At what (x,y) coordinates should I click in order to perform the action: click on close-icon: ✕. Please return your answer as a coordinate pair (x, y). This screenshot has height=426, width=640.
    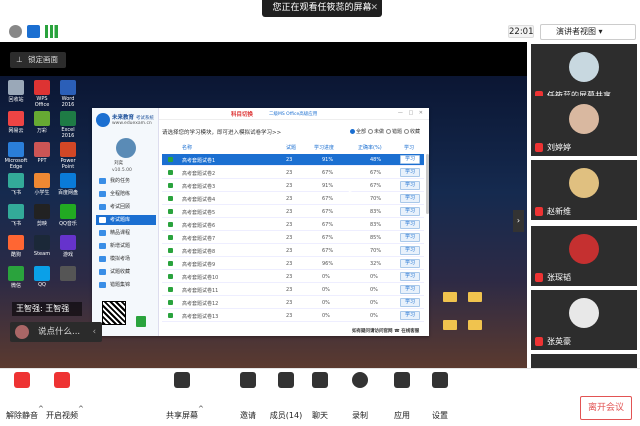
    Looking at the image, I should click on (374, 8).